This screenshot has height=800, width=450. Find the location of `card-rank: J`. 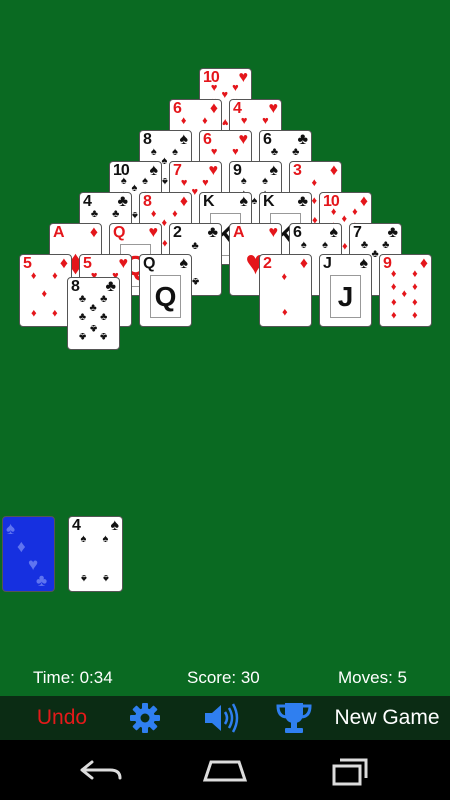

card-rank: J is located at coordinates (327, 263).